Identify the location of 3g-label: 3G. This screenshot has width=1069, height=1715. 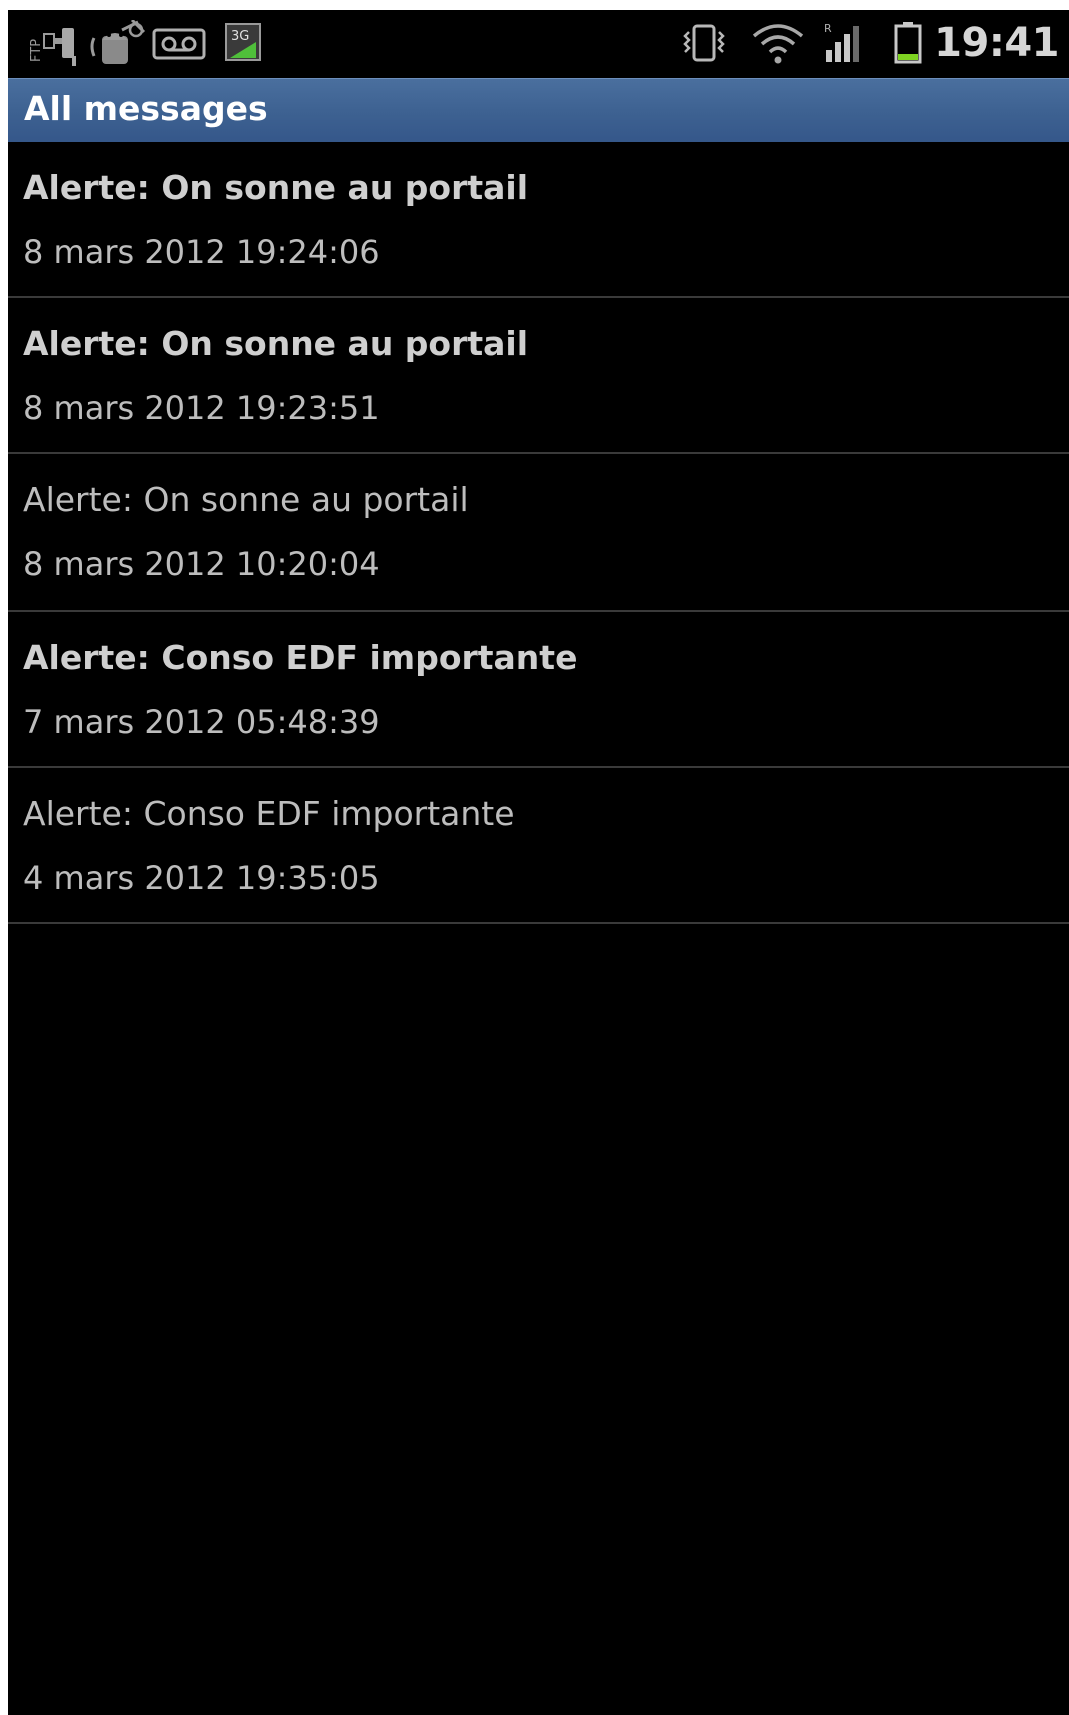
(240, 36).